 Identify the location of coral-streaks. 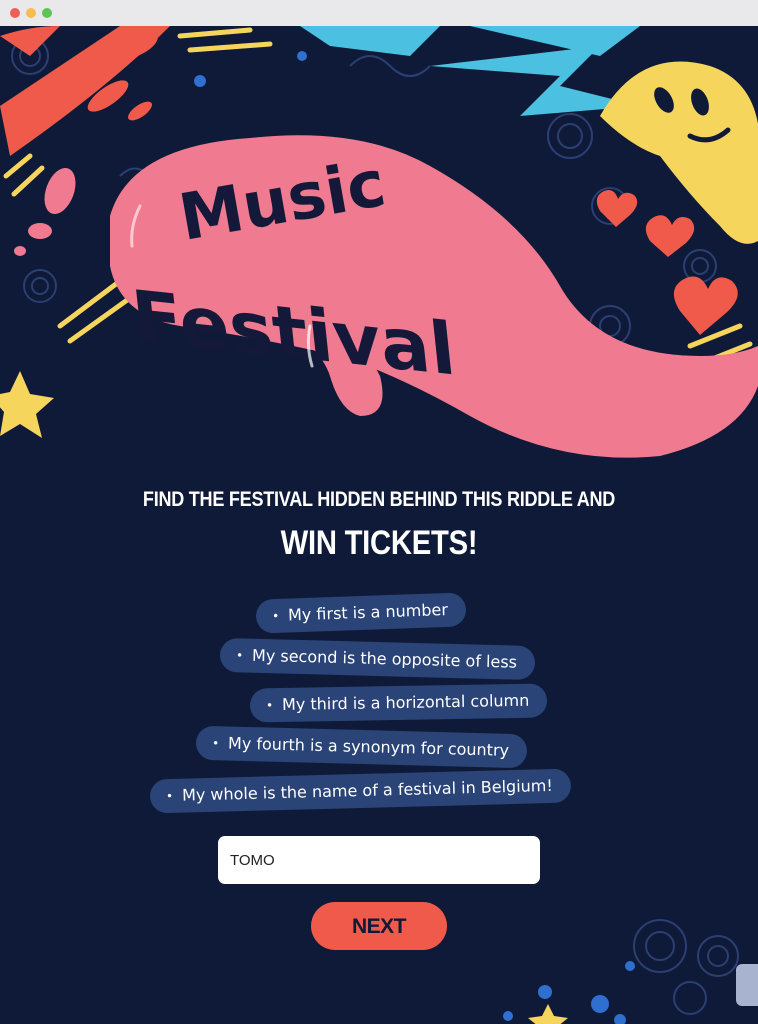
(85, 91).